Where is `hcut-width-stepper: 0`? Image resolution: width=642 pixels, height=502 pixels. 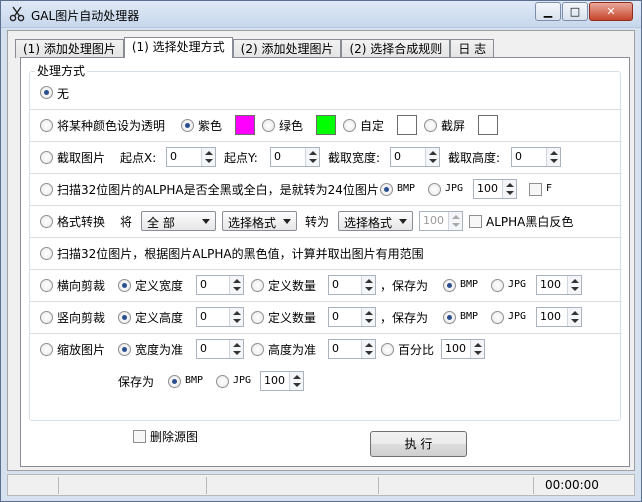 hcut-width-stepper: 0 is located at coordinates (220, 285).